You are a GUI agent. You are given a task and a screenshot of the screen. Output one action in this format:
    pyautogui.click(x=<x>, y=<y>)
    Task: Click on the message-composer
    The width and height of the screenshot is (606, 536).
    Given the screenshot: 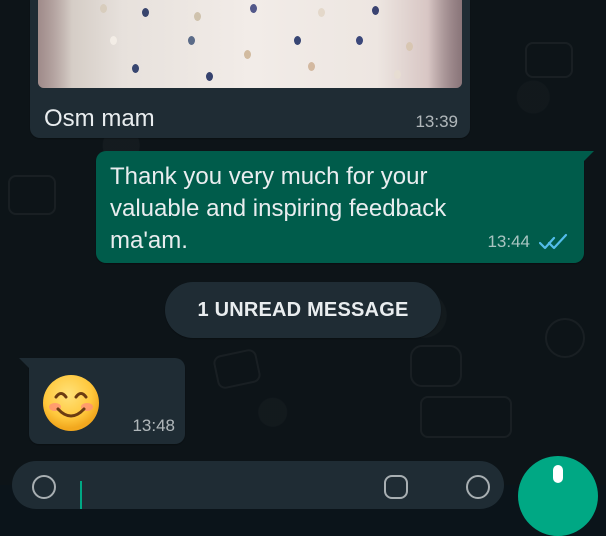 What is the action you would take?
    pyautogui.click(x=258, y=485)
    